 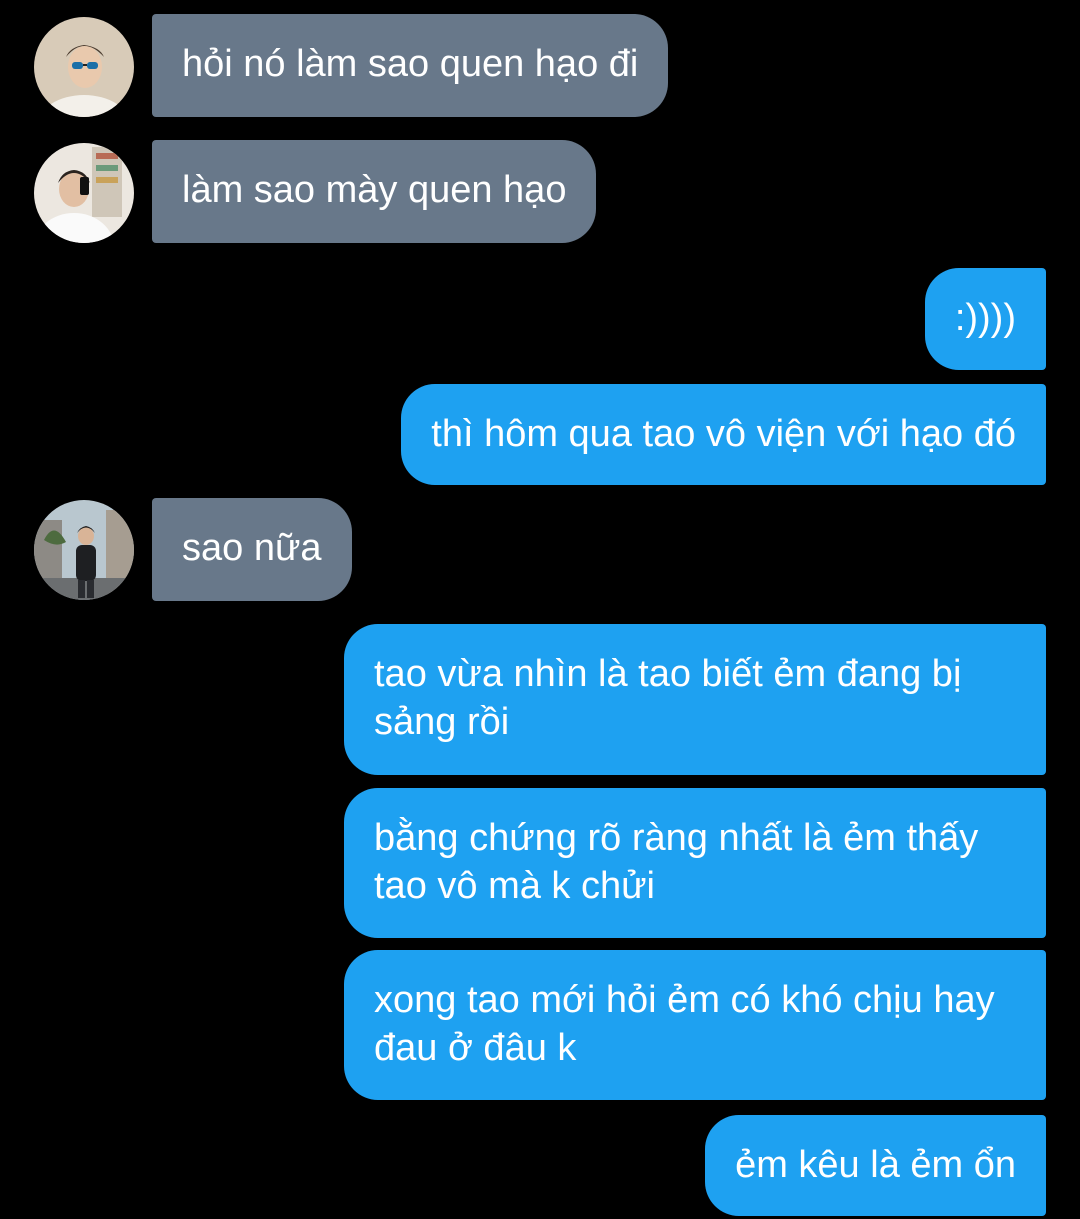 I want to click on avatar-photo-sunglasses-icon, so click(x=84, y=67).